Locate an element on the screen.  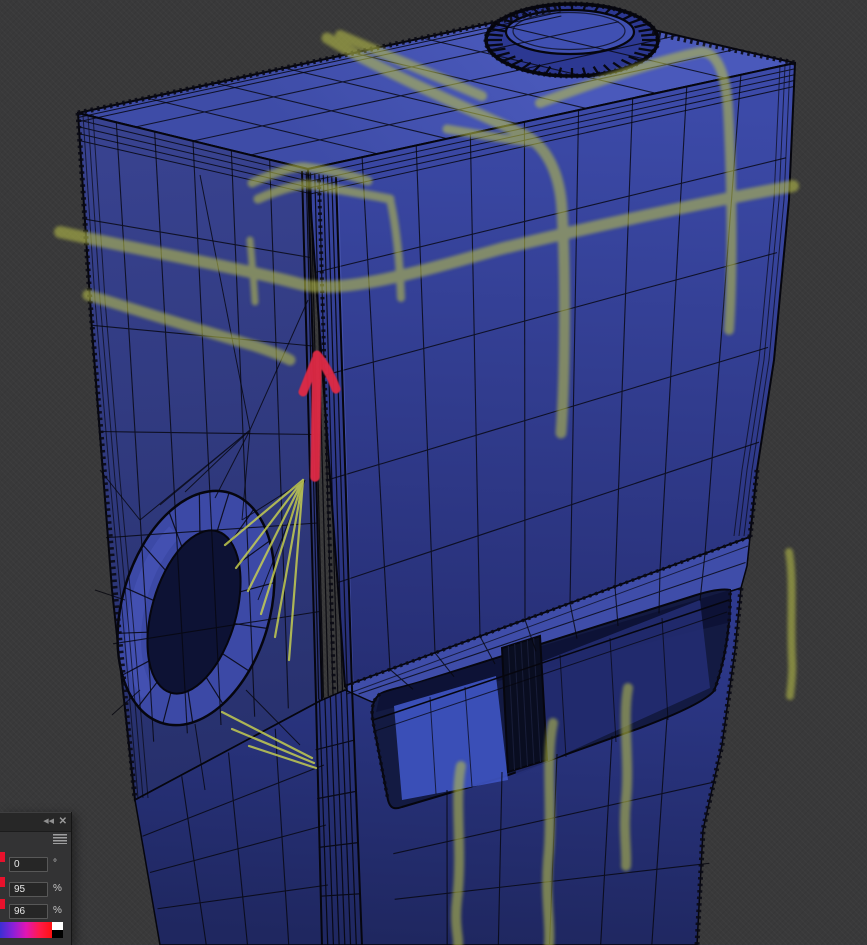
hue-unit-label: ° is located at coordinates (55, 863).